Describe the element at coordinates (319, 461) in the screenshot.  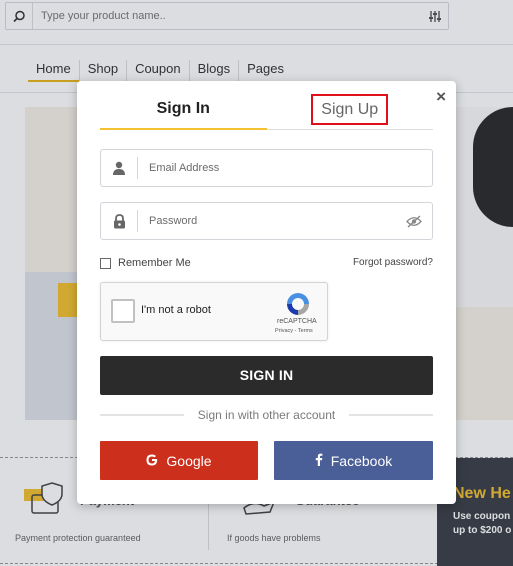
I see `facebook-icon` at that location.